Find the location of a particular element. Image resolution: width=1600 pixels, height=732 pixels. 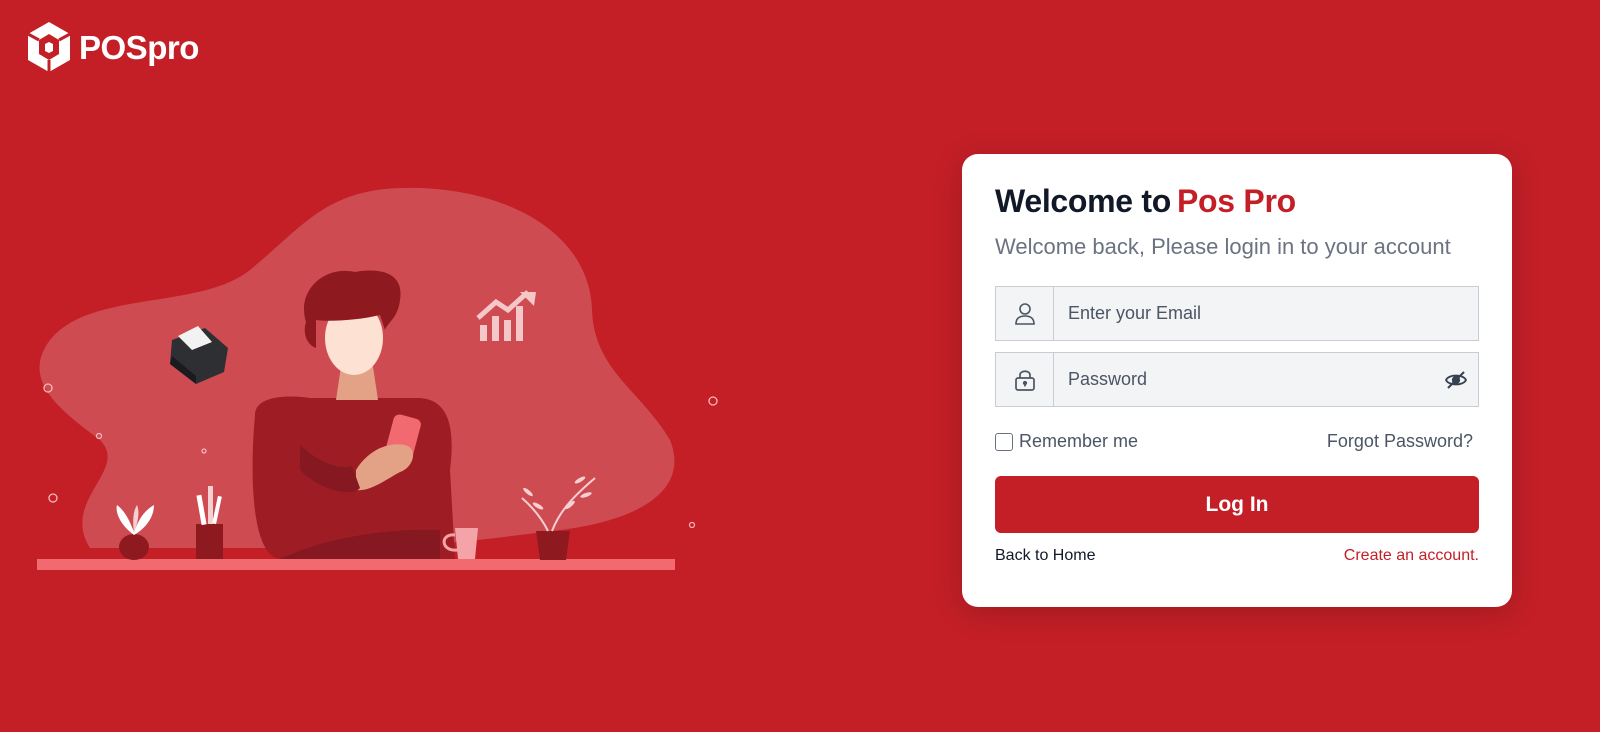

bottom-links: Back to Home Create an account. is located at coordinates (1237, 556).